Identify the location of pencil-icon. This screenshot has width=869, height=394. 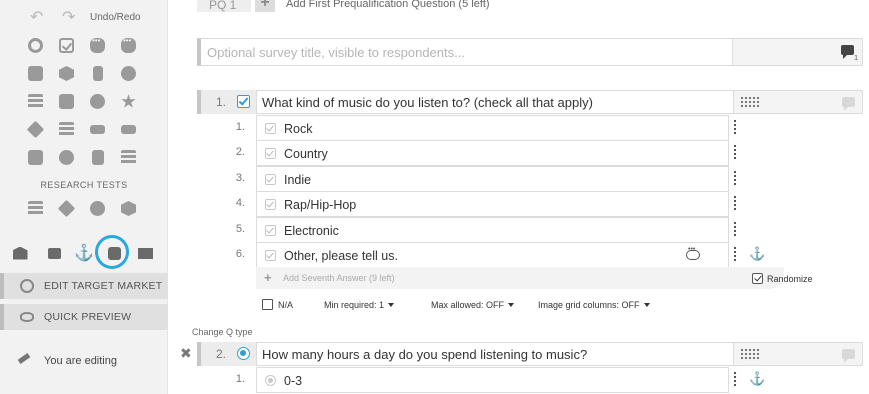
(24, 358).